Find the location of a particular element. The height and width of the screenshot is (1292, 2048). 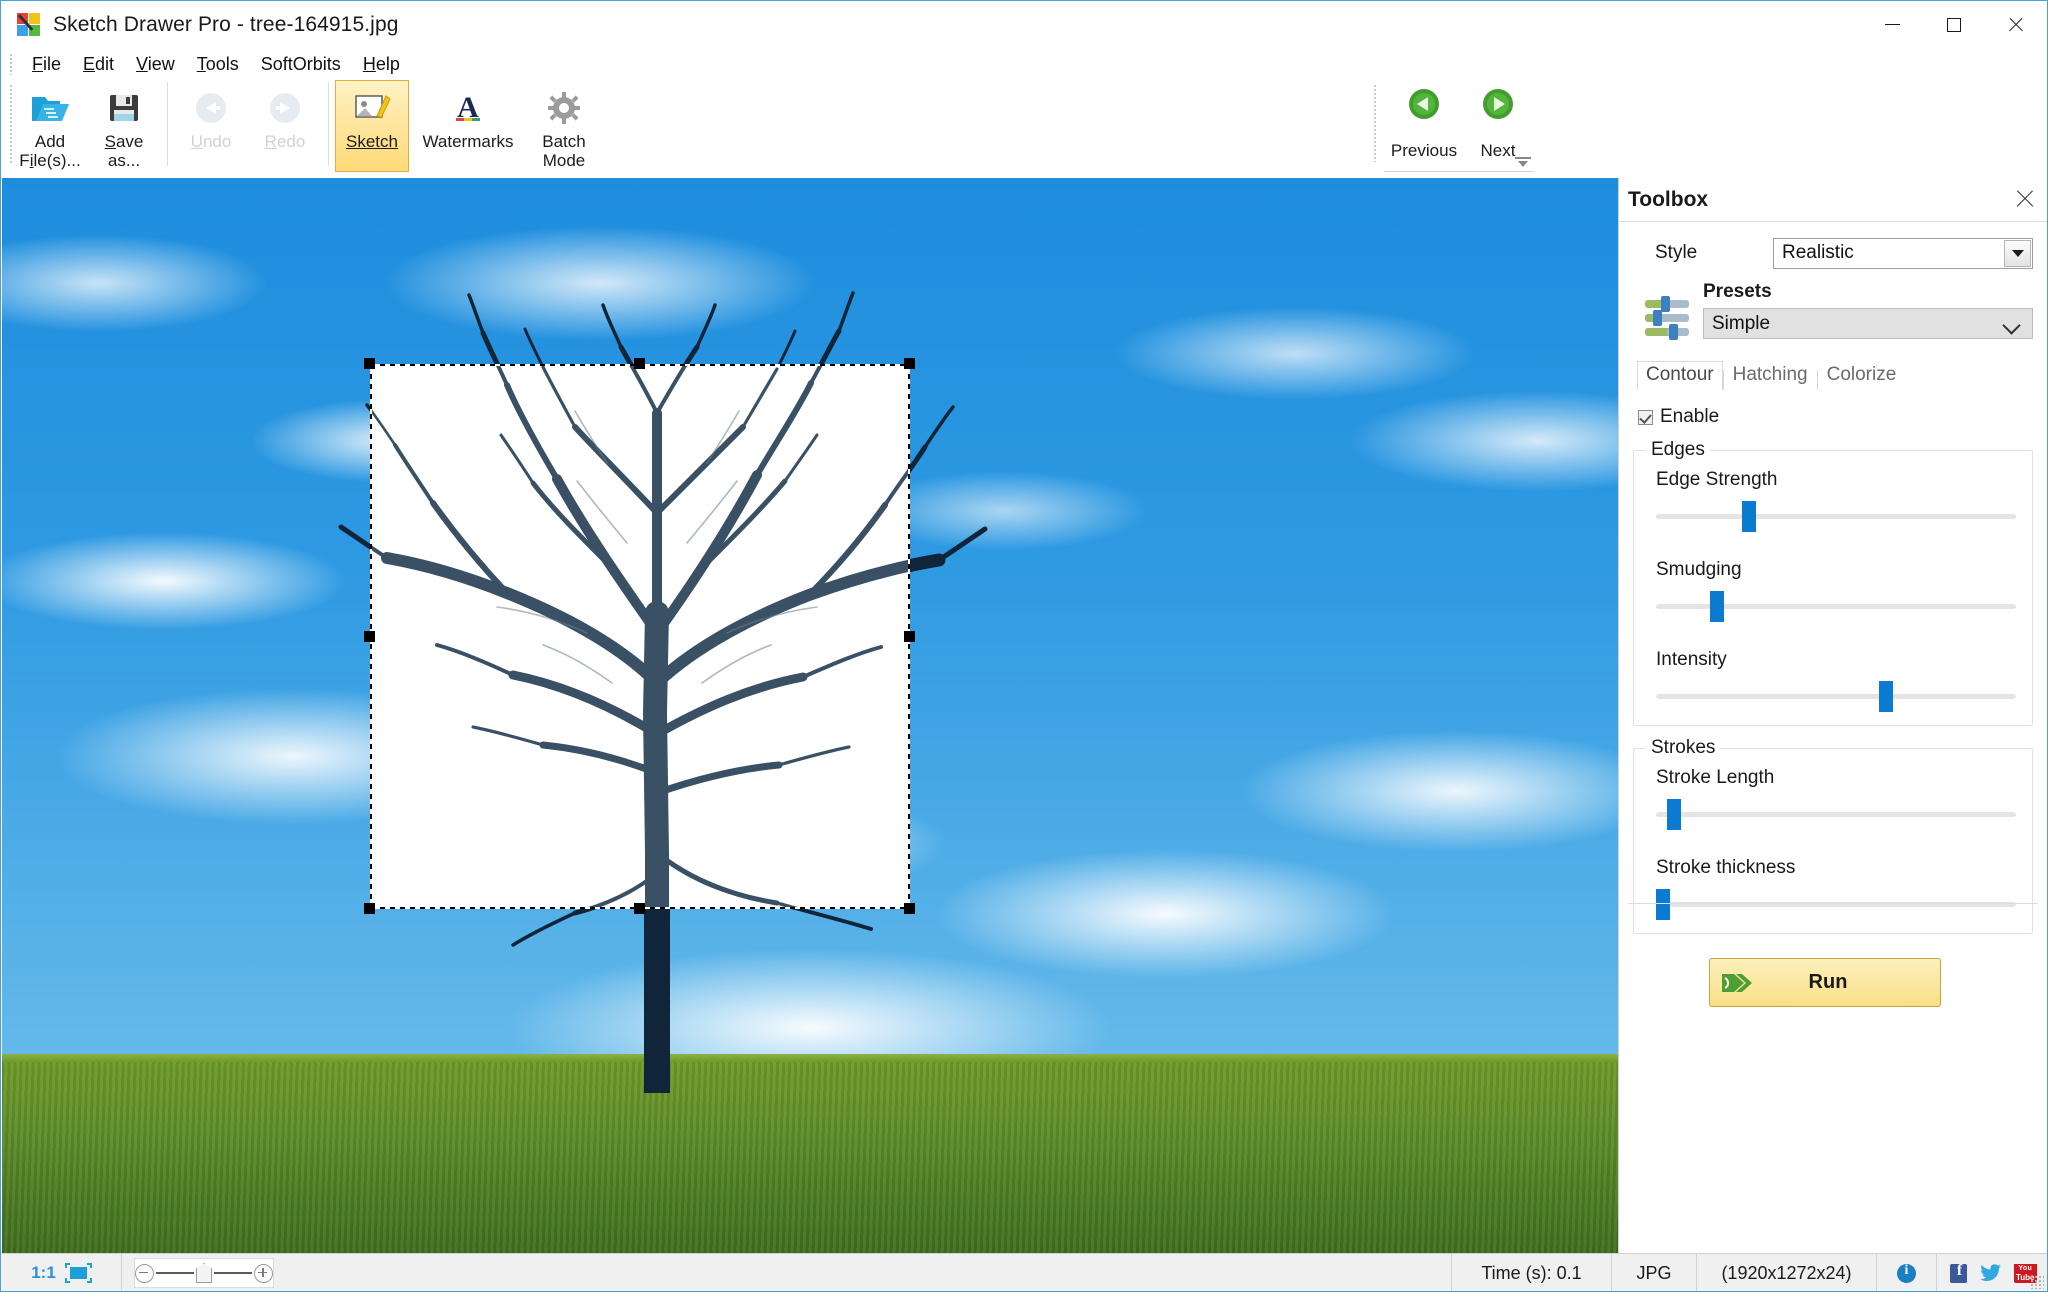

fit-to-screen-icon is located at coordinates (78, 1273).